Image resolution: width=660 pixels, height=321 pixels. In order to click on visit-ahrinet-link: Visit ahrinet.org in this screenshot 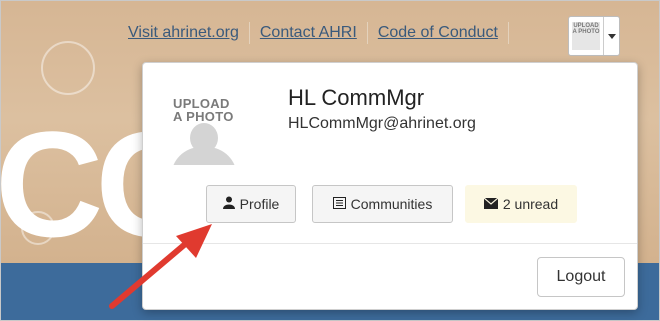, I will do `click(183, 33)`.